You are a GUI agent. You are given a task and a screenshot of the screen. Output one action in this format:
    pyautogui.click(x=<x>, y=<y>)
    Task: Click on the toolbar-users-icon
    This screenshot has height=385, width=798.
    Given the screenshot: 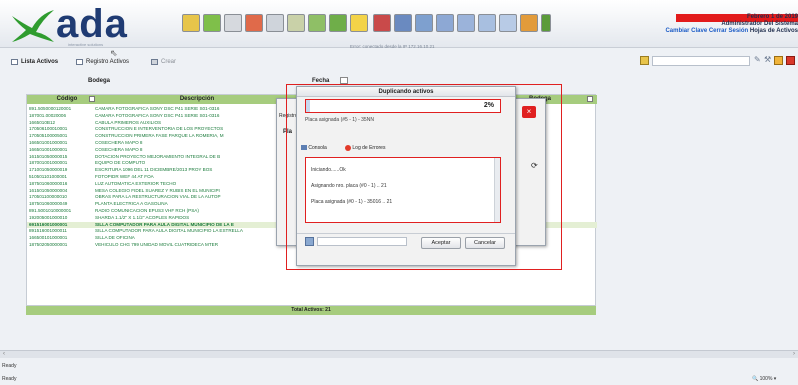 What is the action you would take?
    pyautogui.click(x=403, y=23)
    